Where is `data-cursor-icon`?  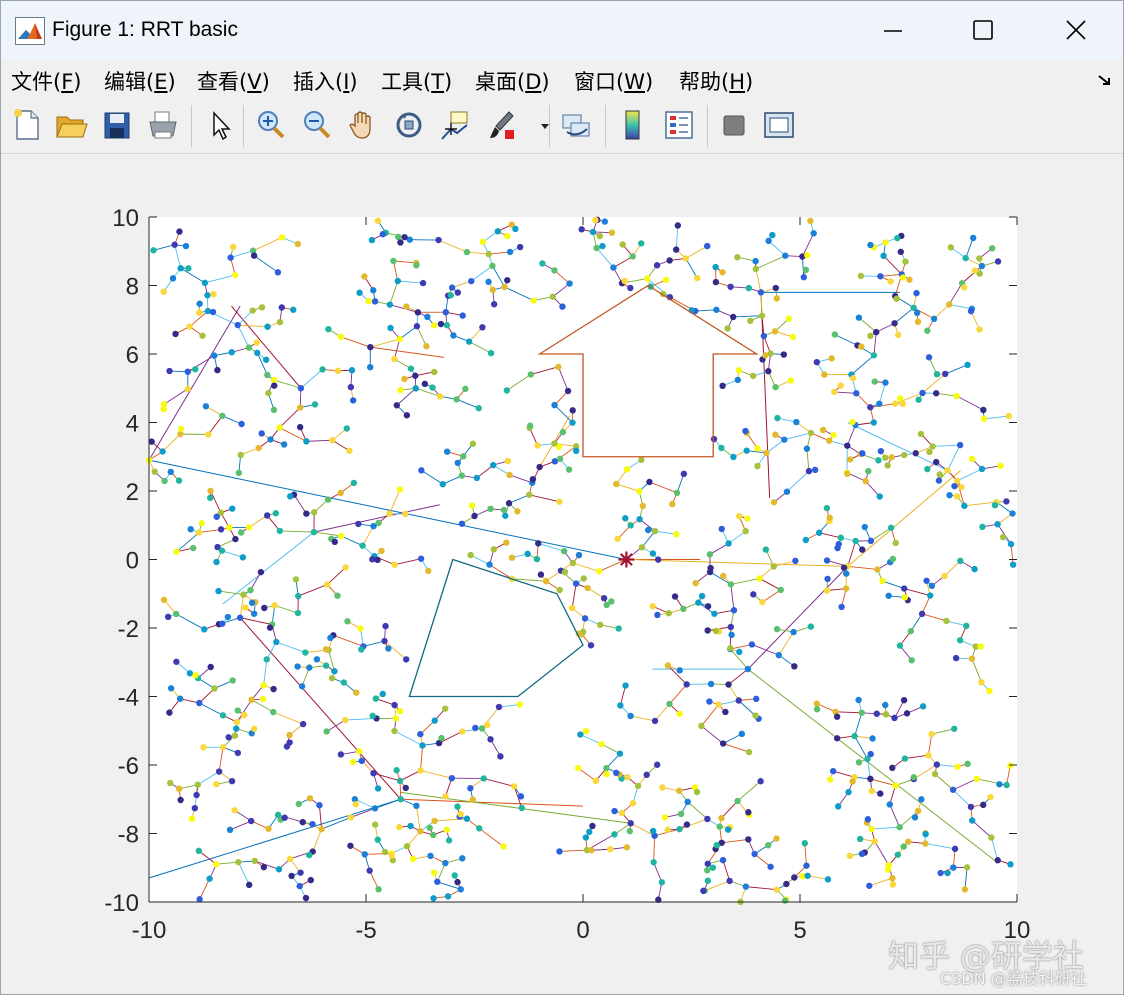
data-cursor-icon is located at coordinates (455, 125).